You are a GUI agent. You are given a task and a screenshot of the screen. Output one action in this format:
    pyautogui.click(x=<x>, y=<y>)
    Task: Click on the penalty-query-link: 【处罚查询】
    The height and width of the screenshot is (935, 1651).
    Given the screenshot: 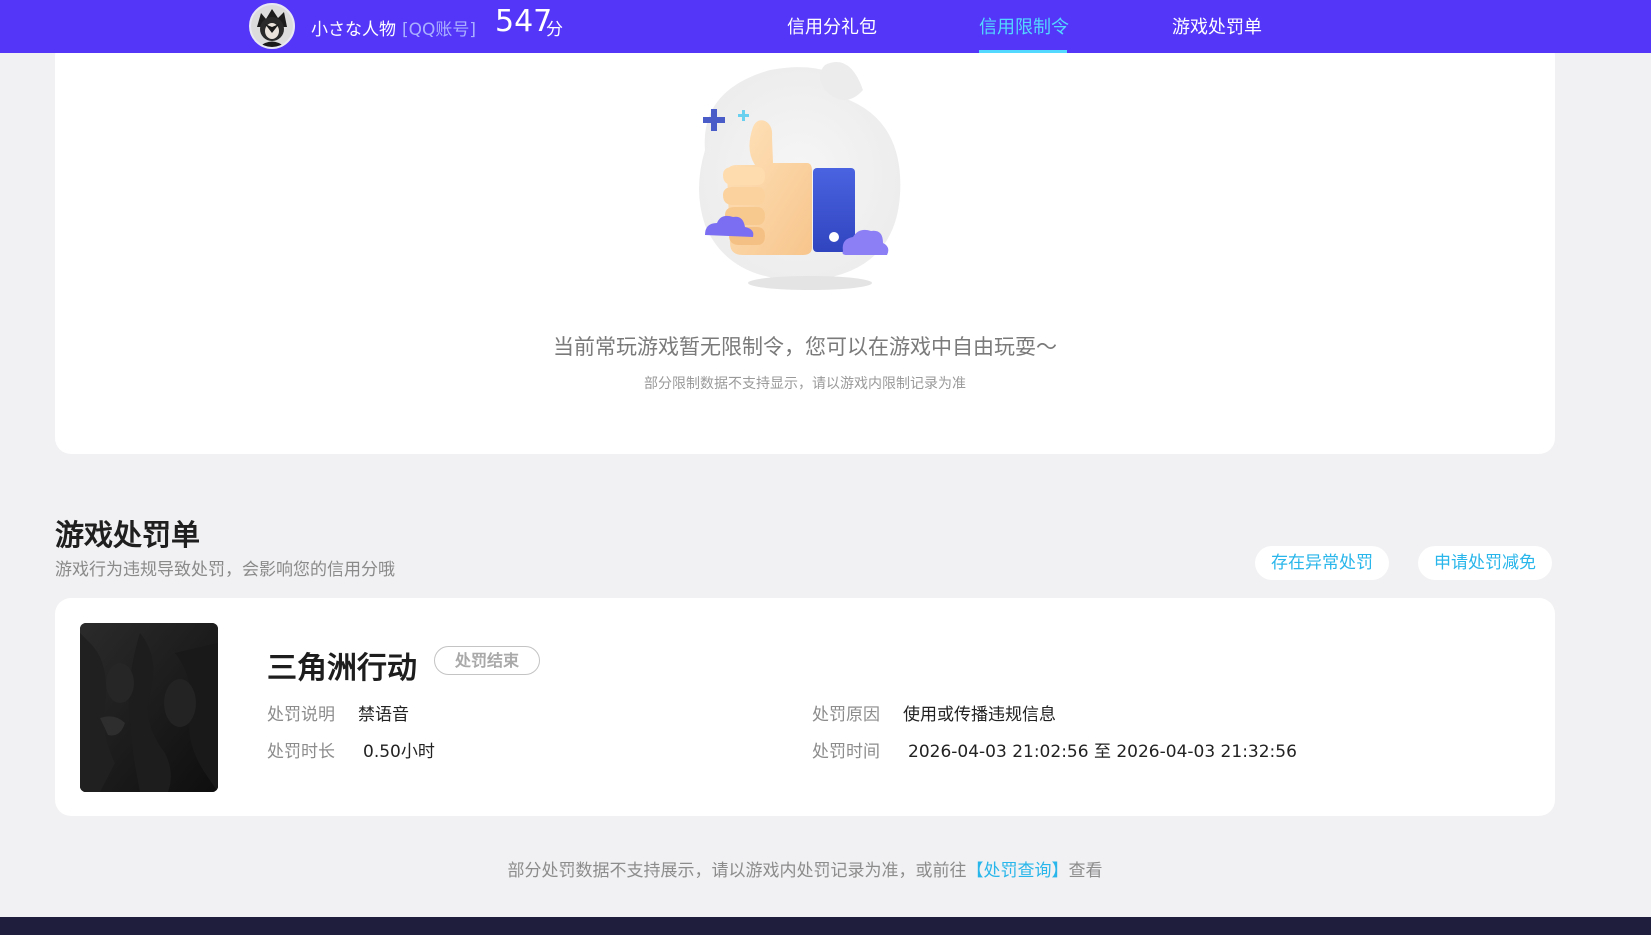 What is the action you would take?
    pyautogui.click(x=1018, y=871)
    